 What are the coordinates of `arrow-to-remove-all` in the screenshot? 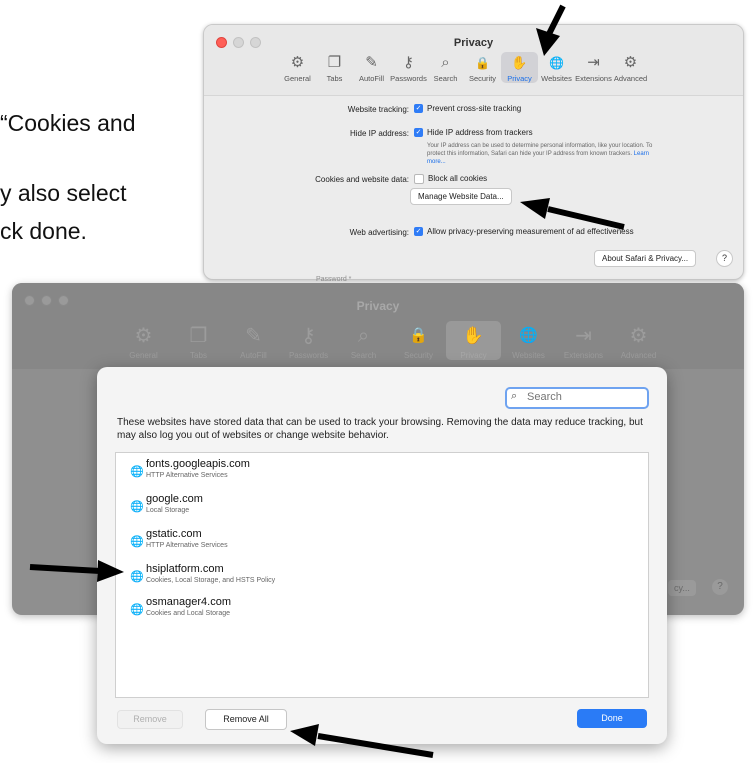 It's located at (362, 741).